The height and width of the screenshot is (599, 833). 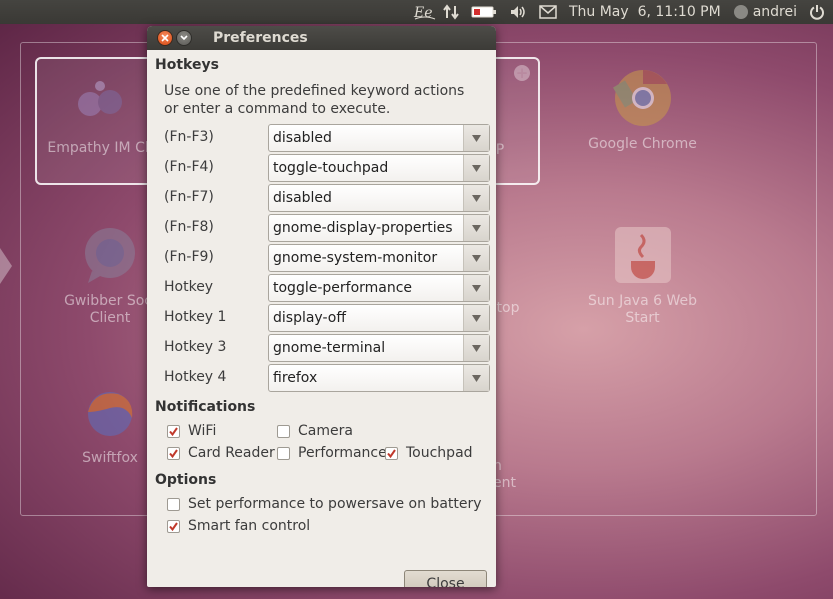 What do you see at coordinates (366, 288) in the screenshot?
I see `hotkey-combo-value: toggle-performance` at bounding box center [366, 288].